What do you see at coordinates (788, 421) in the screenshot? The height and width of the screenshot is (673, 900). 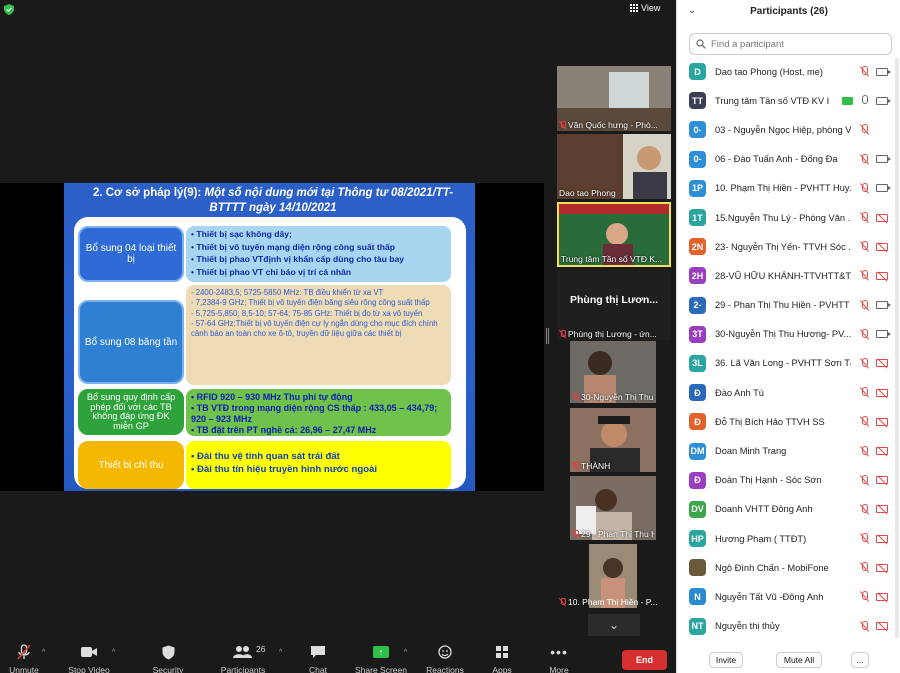 I see `participant-row: Đ Đỗ Thị Bích Hảo TTVH SS` at bounding box center [788, 421].